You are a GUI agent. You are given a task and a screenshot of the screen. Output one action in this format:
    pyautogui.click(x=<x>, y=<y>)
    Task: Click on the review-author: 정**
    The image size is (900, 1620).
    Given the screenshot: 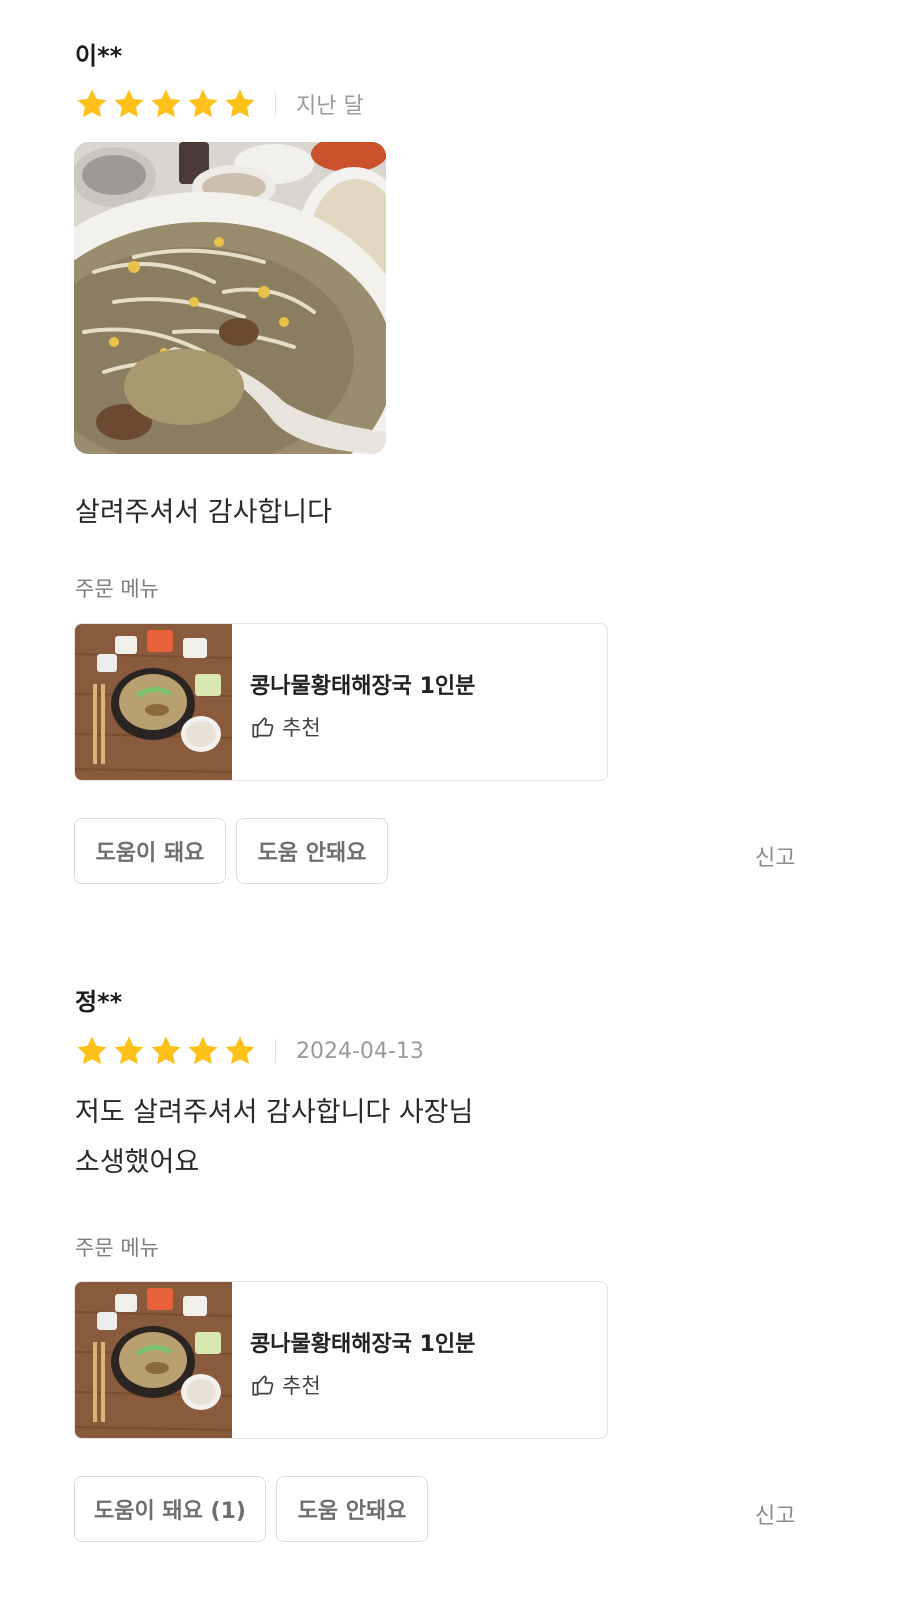 What is the action you would take?
    pyautogui.click(x=99, y=1002)
    